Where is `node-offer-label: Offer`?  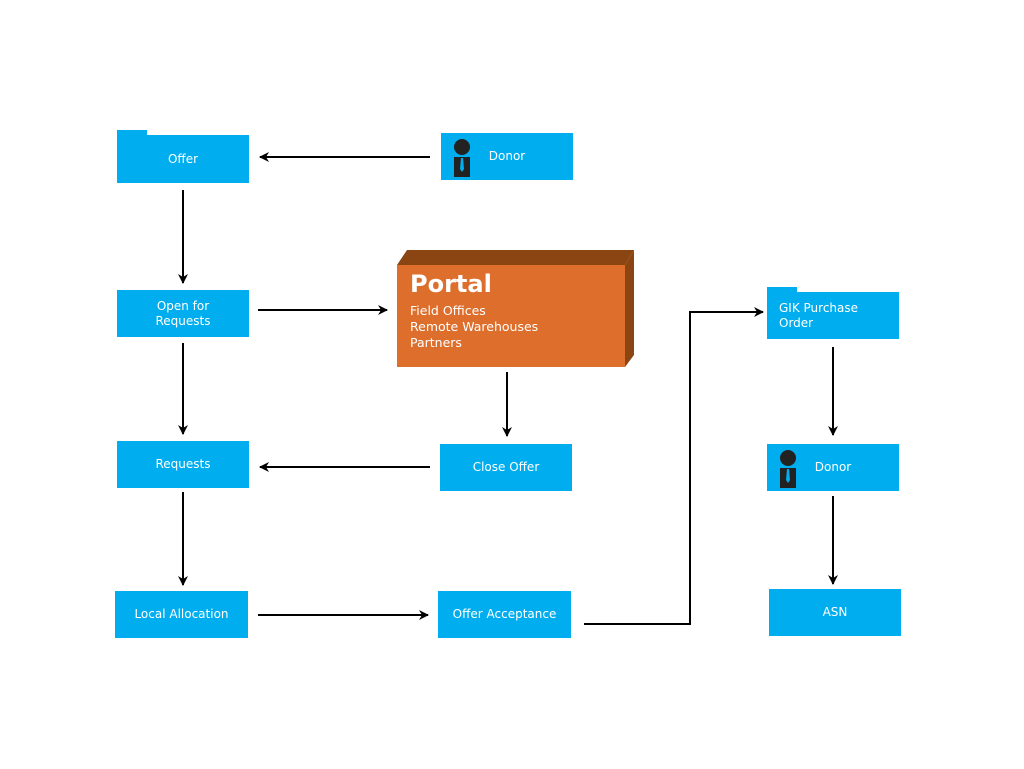
node-offer-label: Offer is located at coordinates (183, 158).